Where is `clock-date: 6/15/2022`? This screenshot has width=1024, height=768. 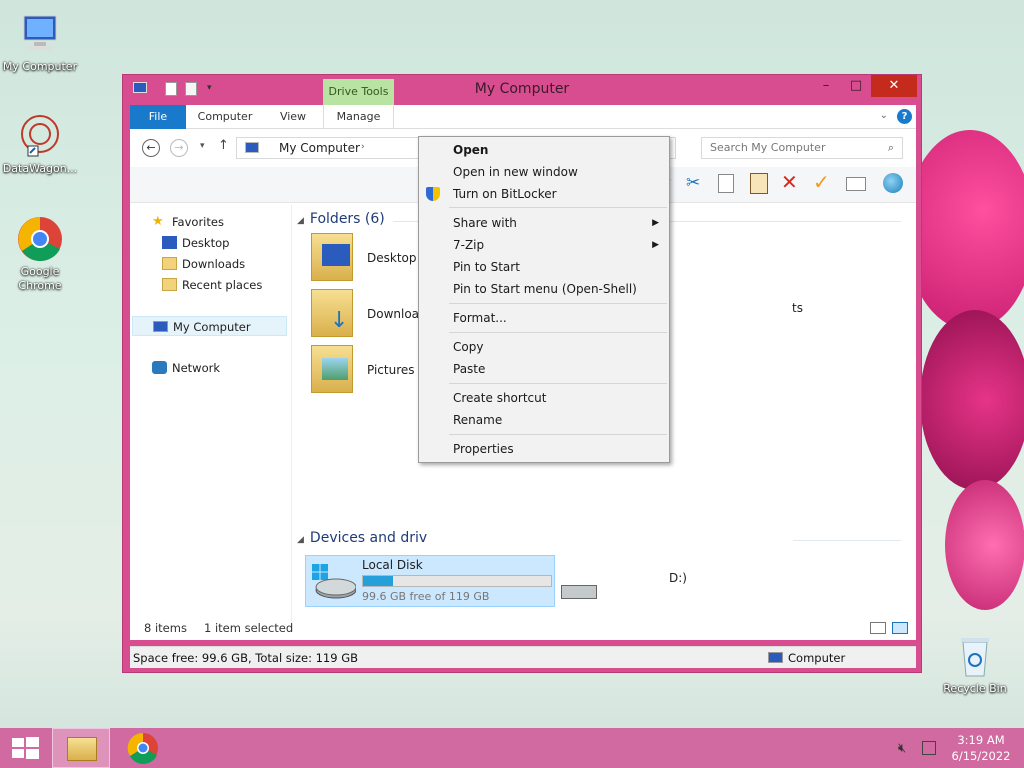 clock-date: 6/15/2022 is located at coordinates (981, 756).